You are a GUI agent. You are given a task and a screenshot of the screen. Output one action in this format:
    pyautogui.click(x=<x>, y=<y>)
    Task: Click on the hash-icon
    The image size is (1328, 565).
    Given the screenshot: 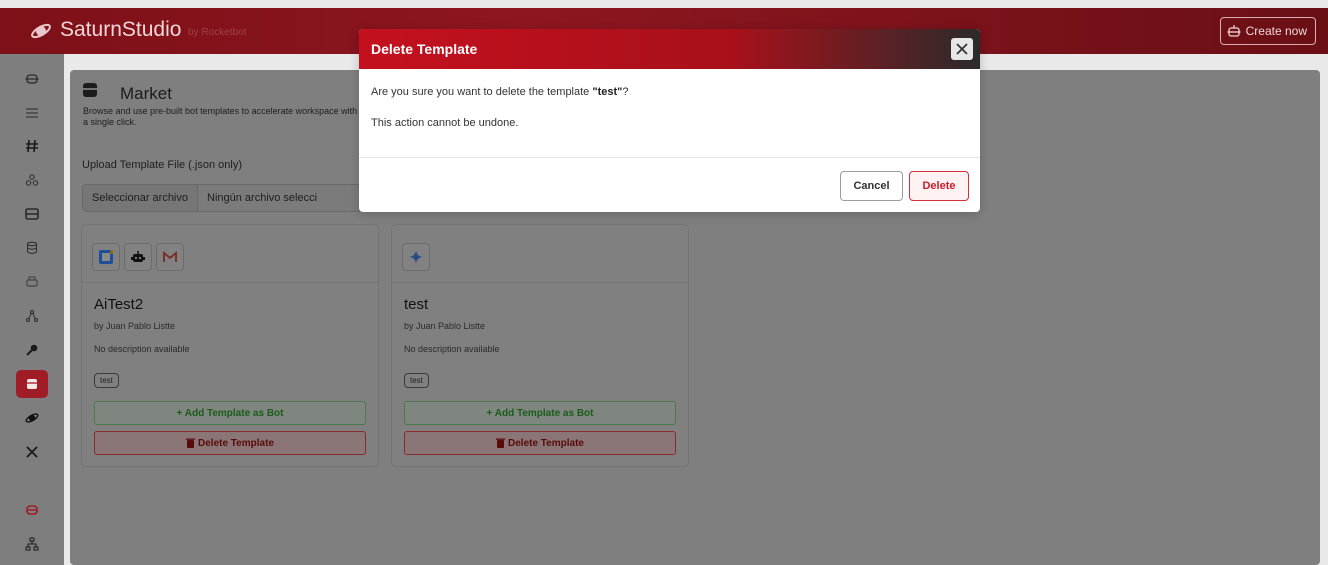 What is the action you would take?
    pyautogui.click(x=32, y=146)
    